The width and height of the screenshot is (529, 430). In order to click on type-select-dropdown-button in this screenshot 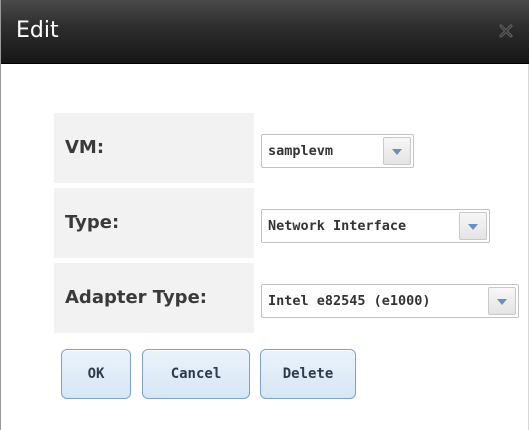, I will do `click(473, 226)`.